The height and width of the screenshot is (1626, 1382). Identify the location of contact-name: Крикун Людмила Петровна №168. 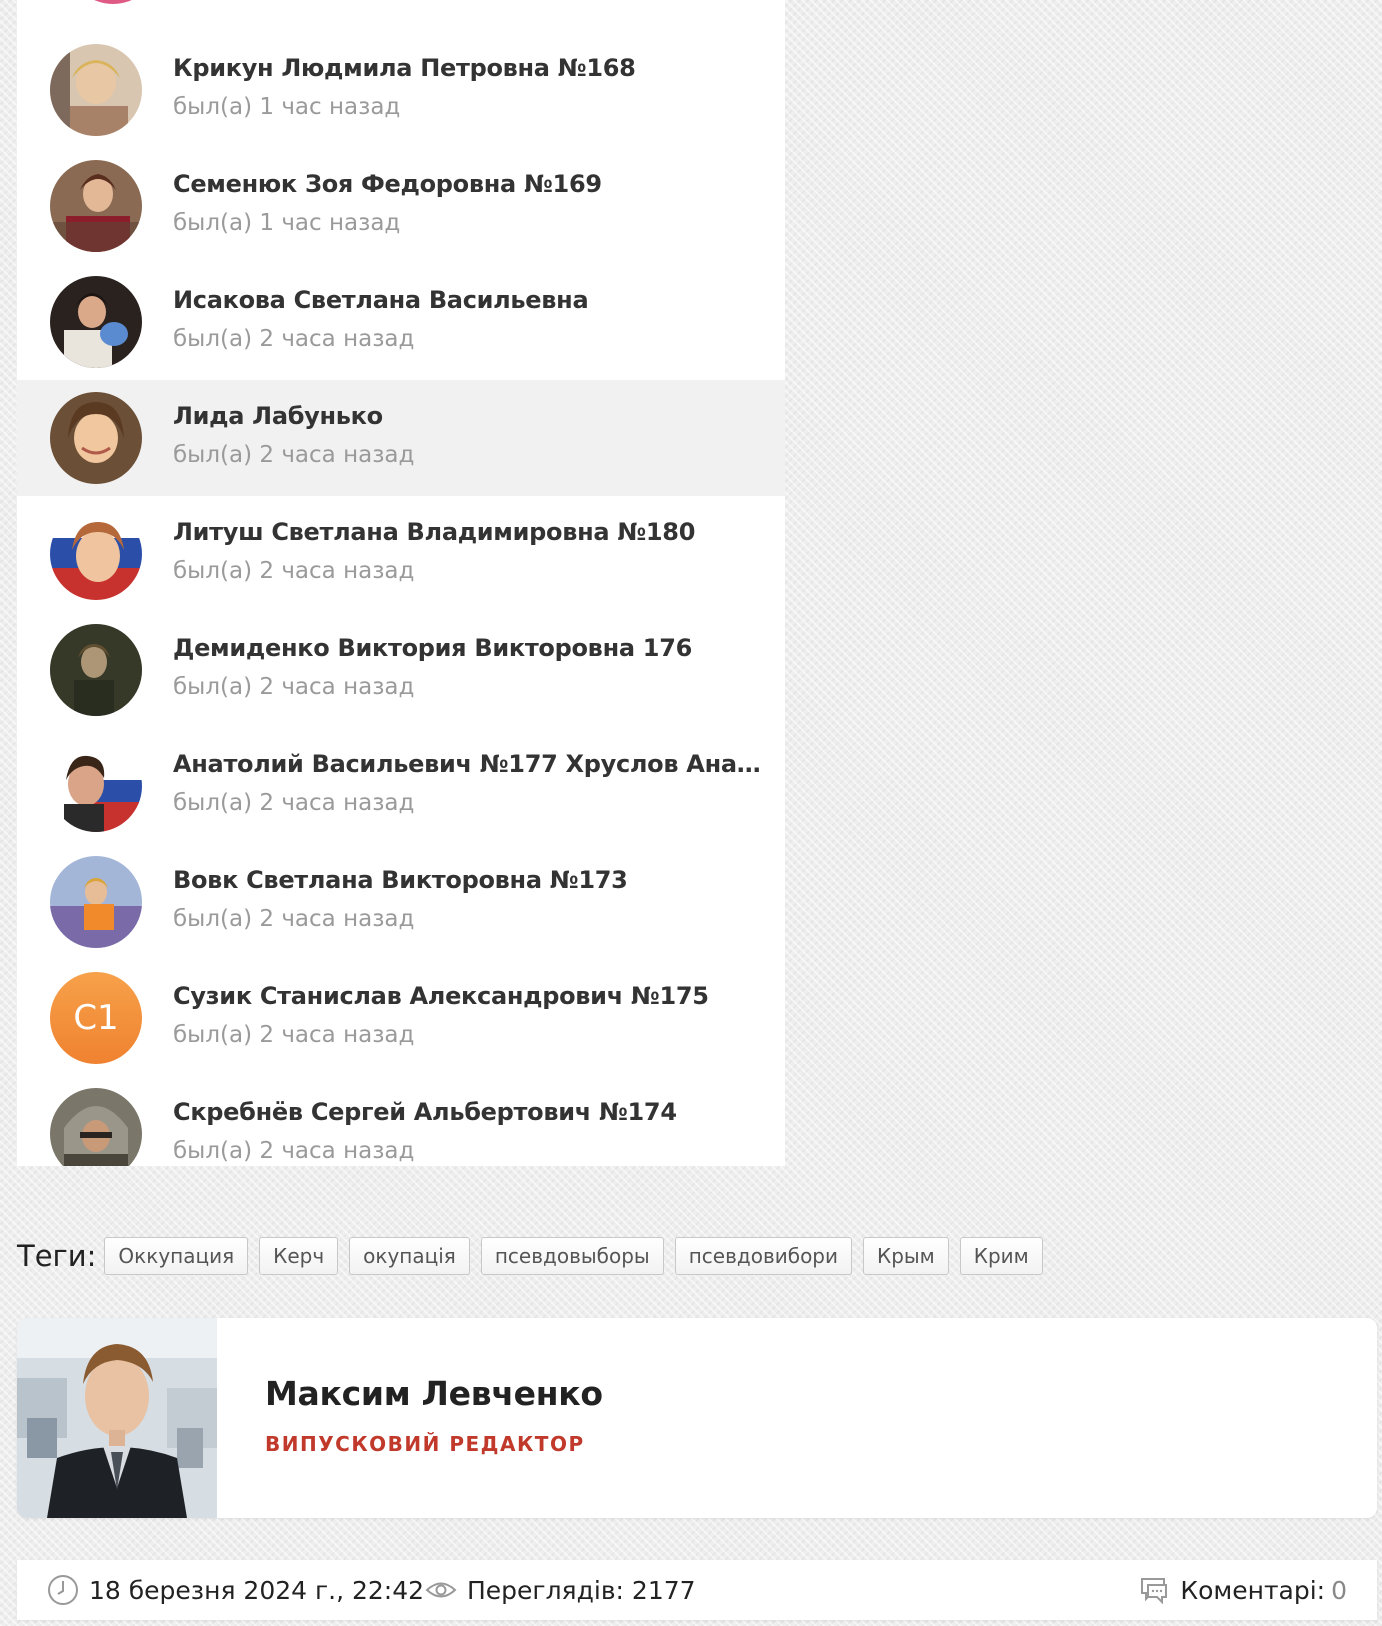
(404, 68).